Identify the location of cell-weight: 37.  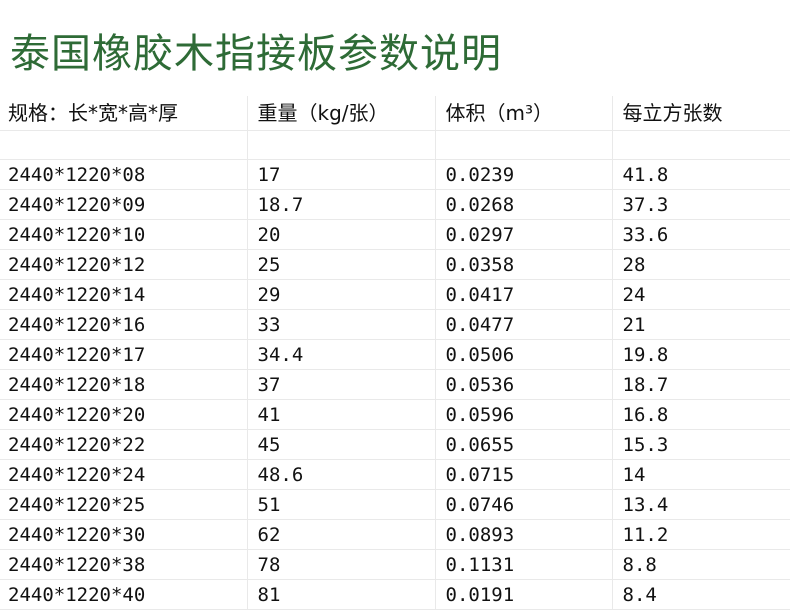
(341, 384).